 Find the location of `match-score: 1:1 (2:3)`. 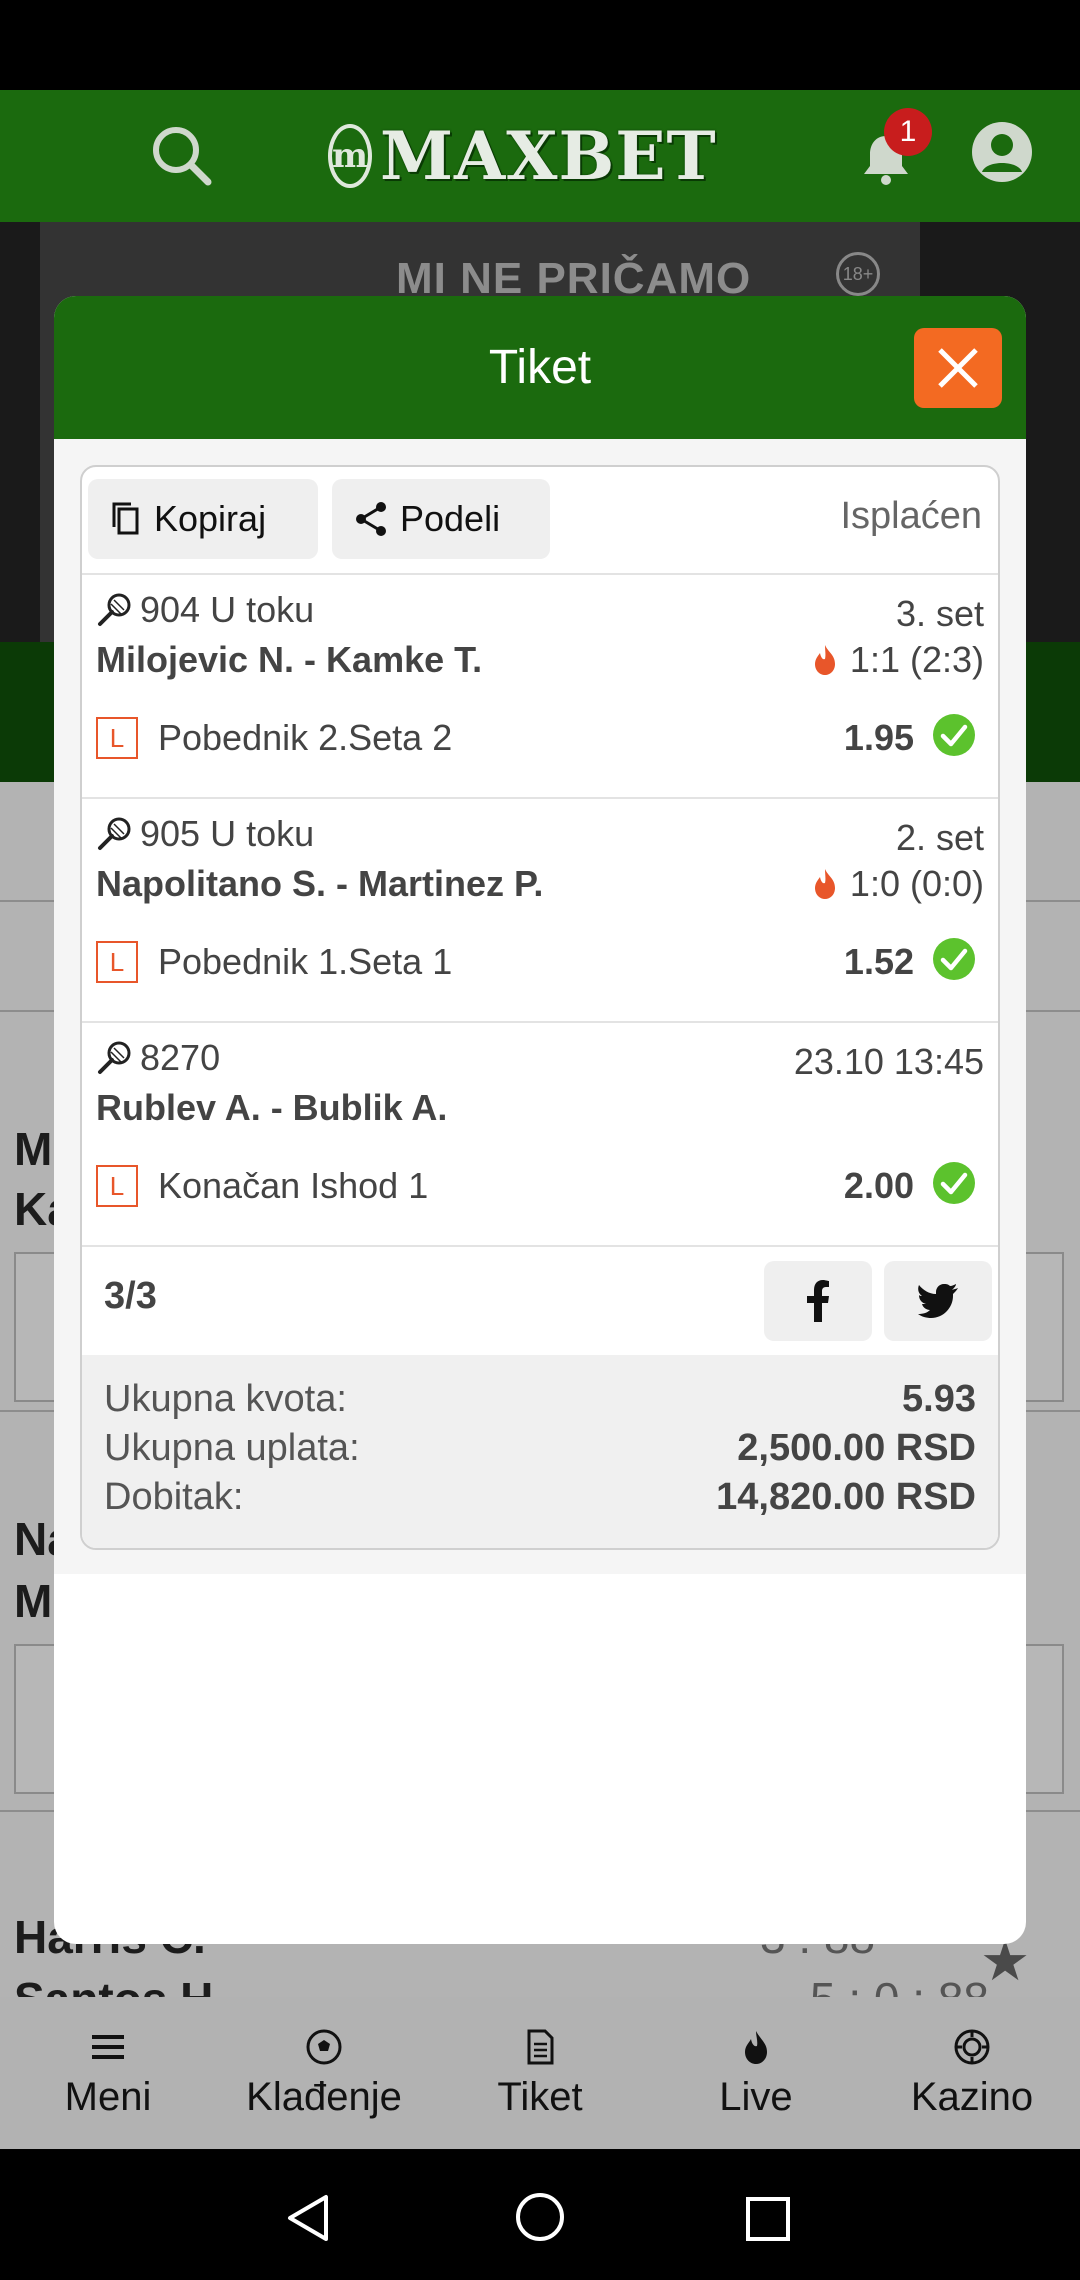

match-score: 1:1 (2:3) is located at coordinates (916, 659).